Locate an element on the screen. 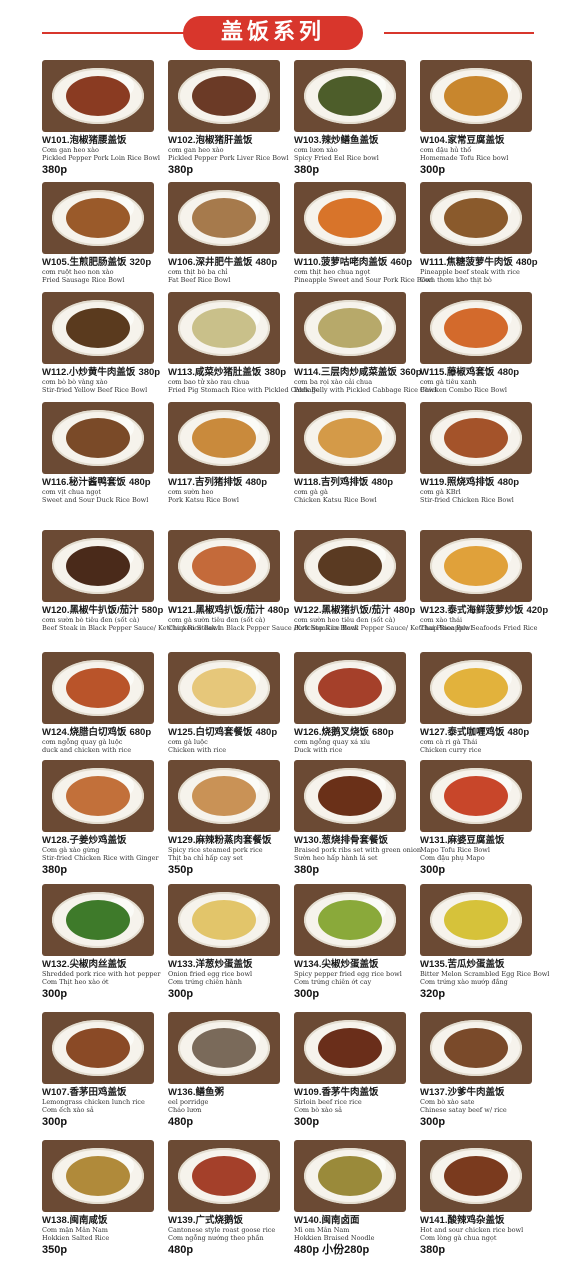 Image resolution: width=576 pixels, height=1280 pixels. dish-name: W139.广式烧鹅饭 is located at coordinates (232, 1220).